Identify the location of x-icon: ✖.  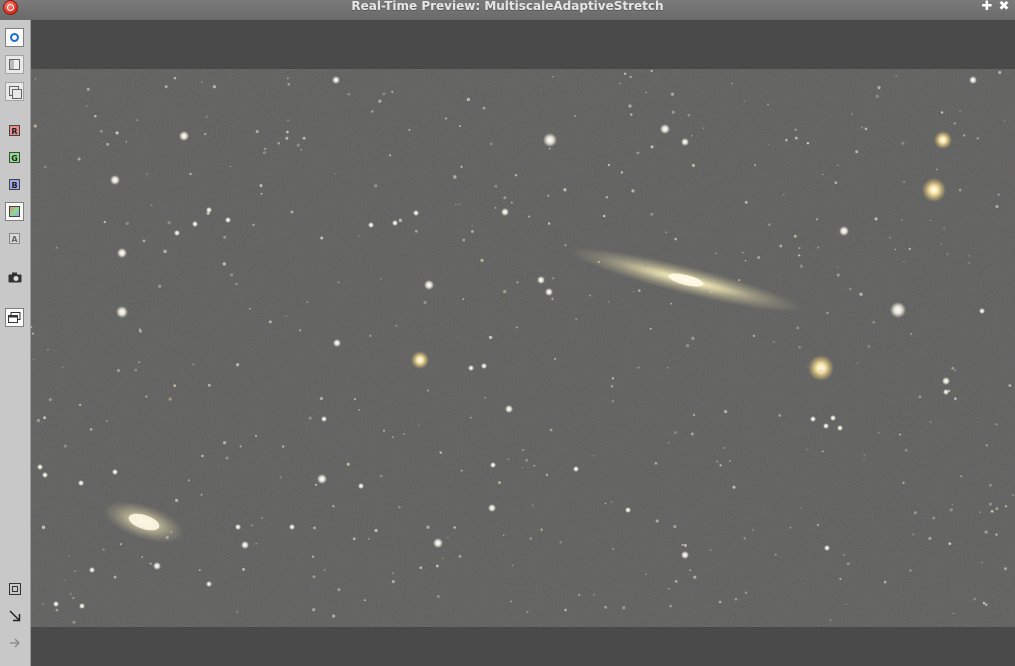
(1004, 7).